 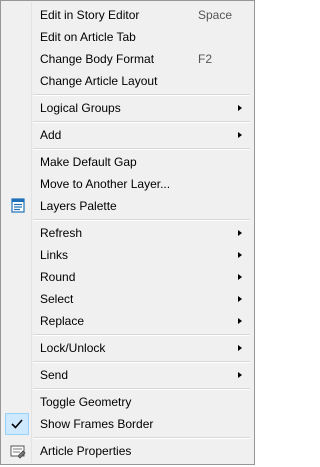 I want to click on menu-item-replace: Replace, so click(x=127, y=321).